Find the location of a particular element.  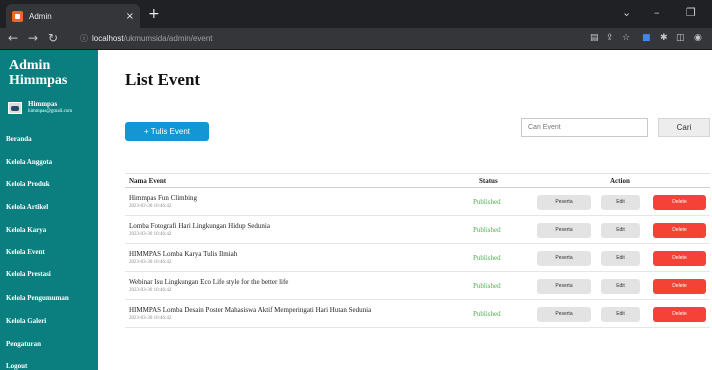

sidebar-item-kelola-galeri: Kelola Galeri is located at coordinates (26, 321).